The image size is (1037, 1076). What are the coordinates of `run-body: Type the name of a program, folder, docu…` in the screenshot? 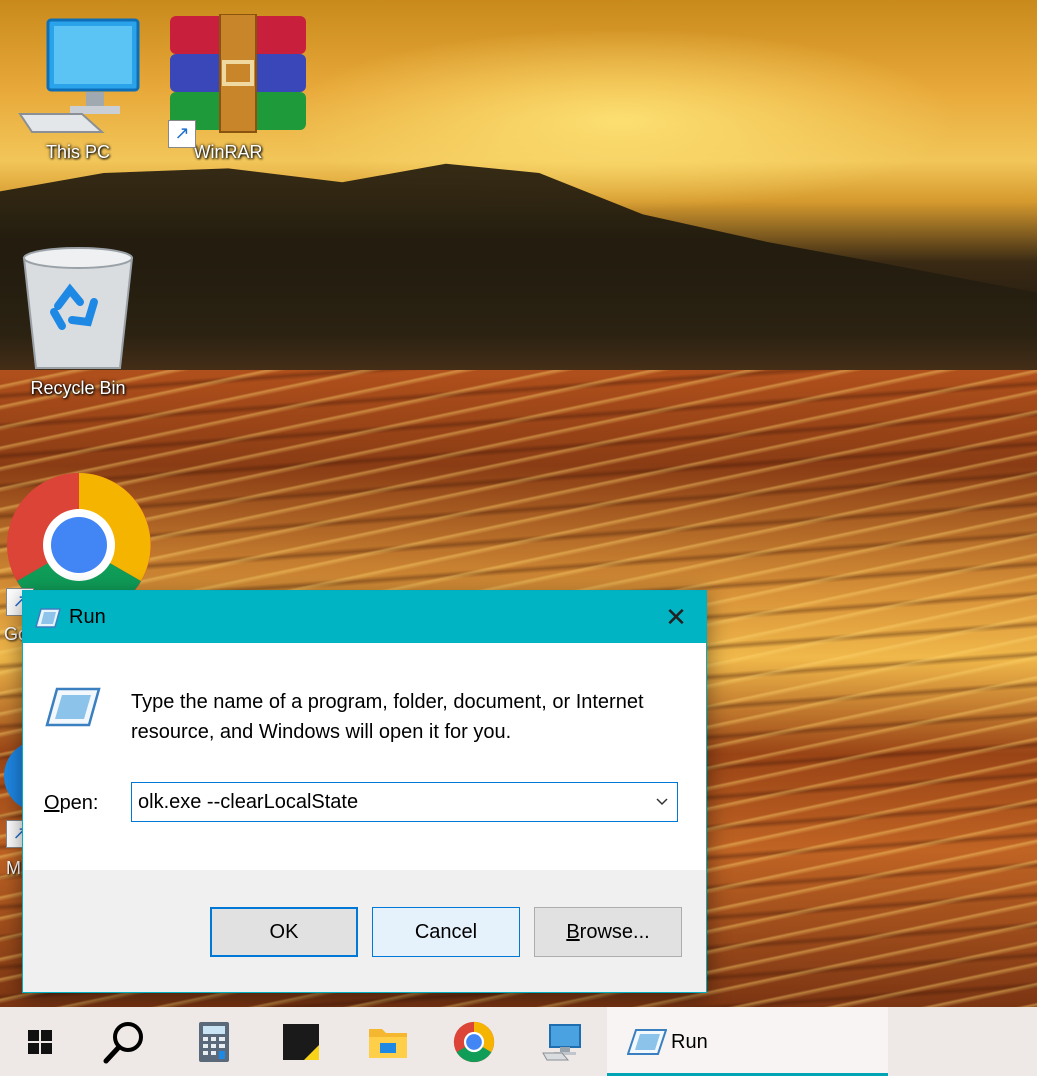 It's located at (364, 756).